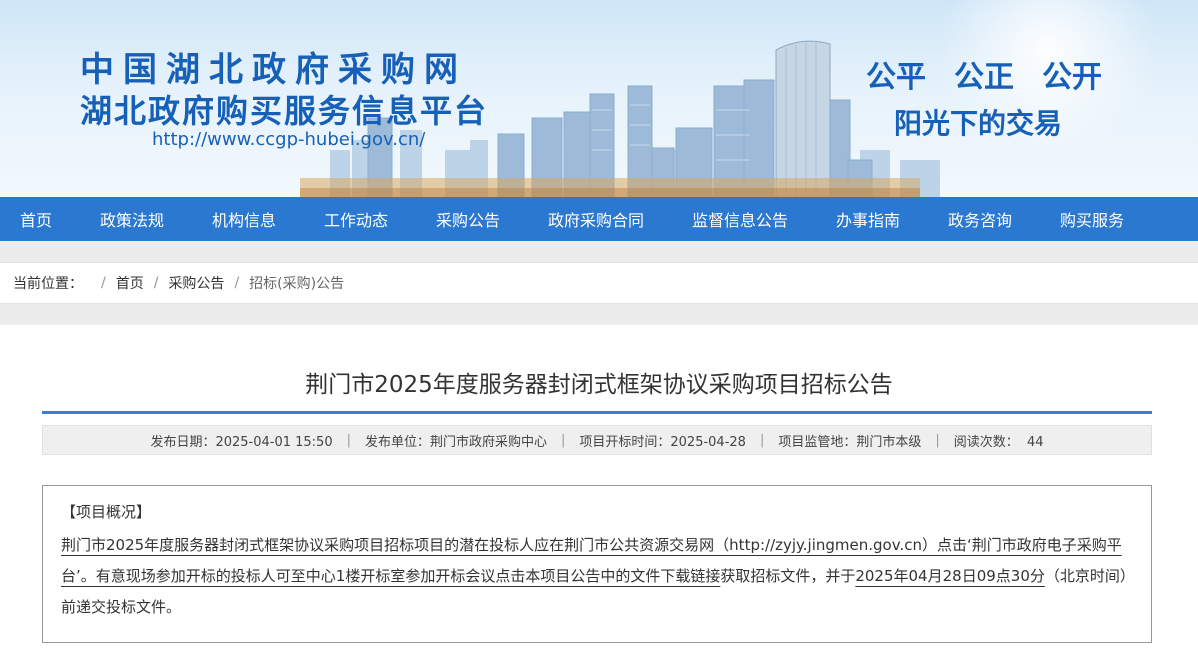 This screenshot has width=1198, height=664. I want to click on slogan: 公平 公正 公开, so click(984, 74).